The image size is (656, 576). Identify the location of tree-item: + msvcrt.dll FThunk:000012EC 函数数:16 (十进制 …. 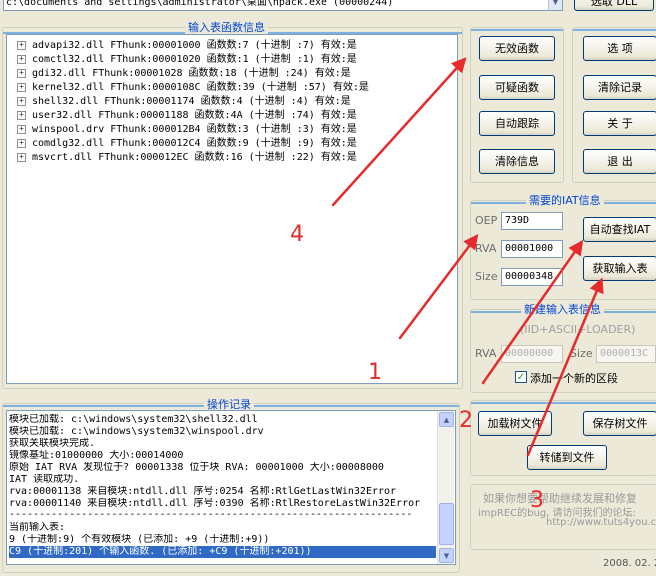
(187, 158).